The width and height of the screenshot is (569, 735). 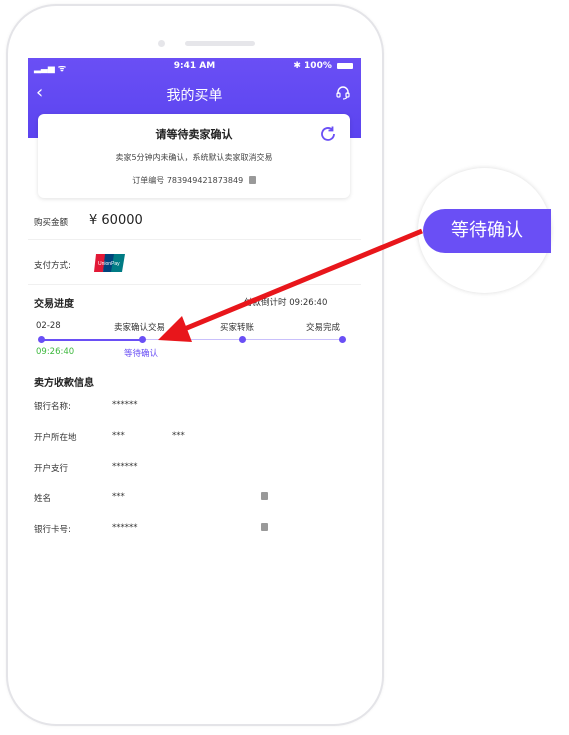 What do you see at coordinates (55, 438) in the screenshot?
I see `bank-location-label: 开户所在地` at bounding box center [55, 438].